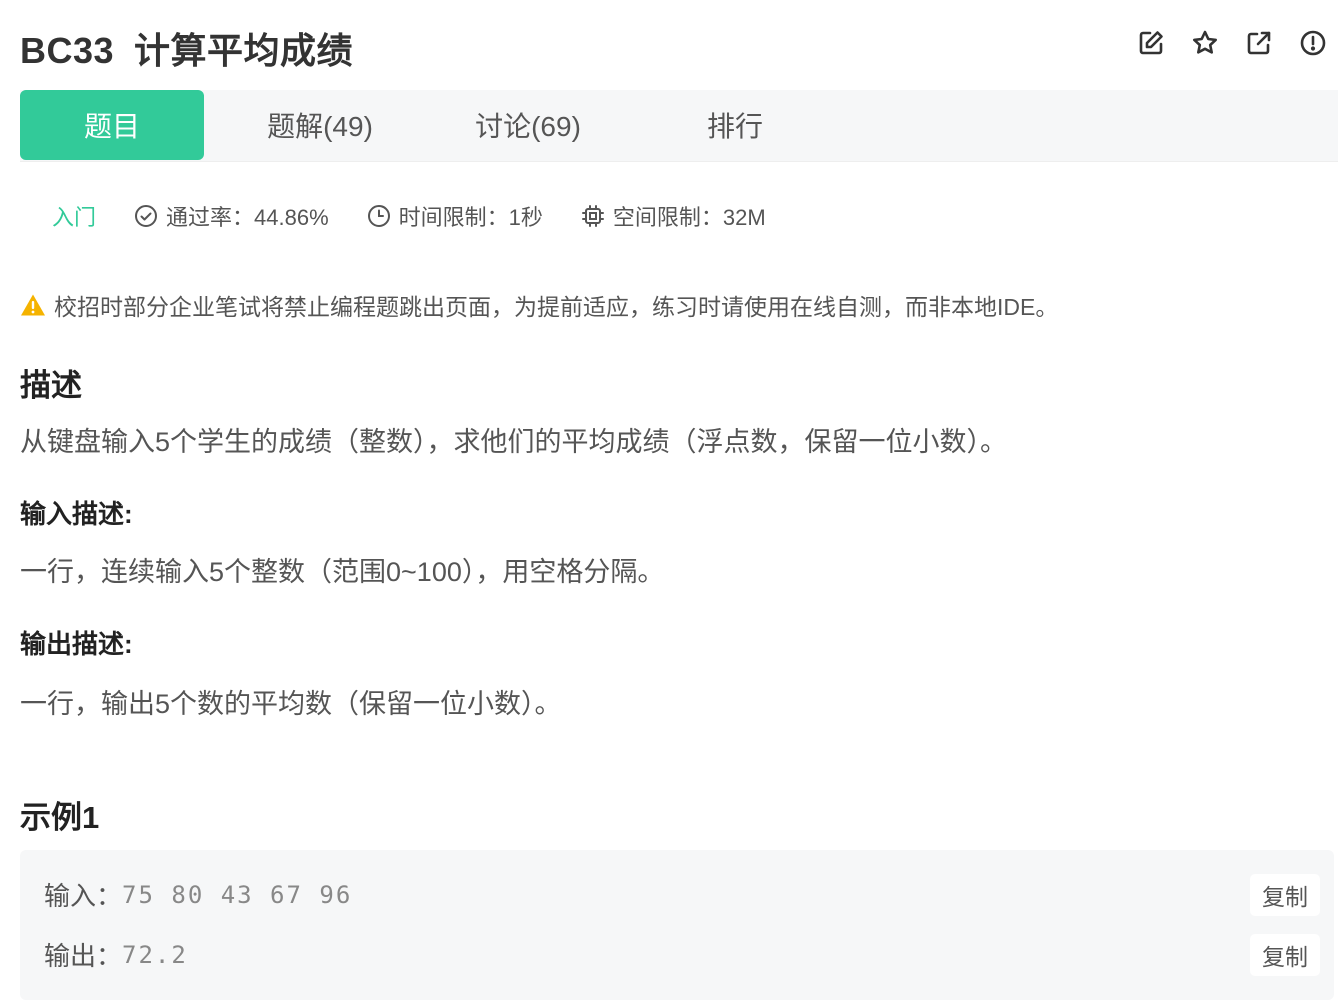  I want to click on tab-problem: 题目, so click(112, 125).